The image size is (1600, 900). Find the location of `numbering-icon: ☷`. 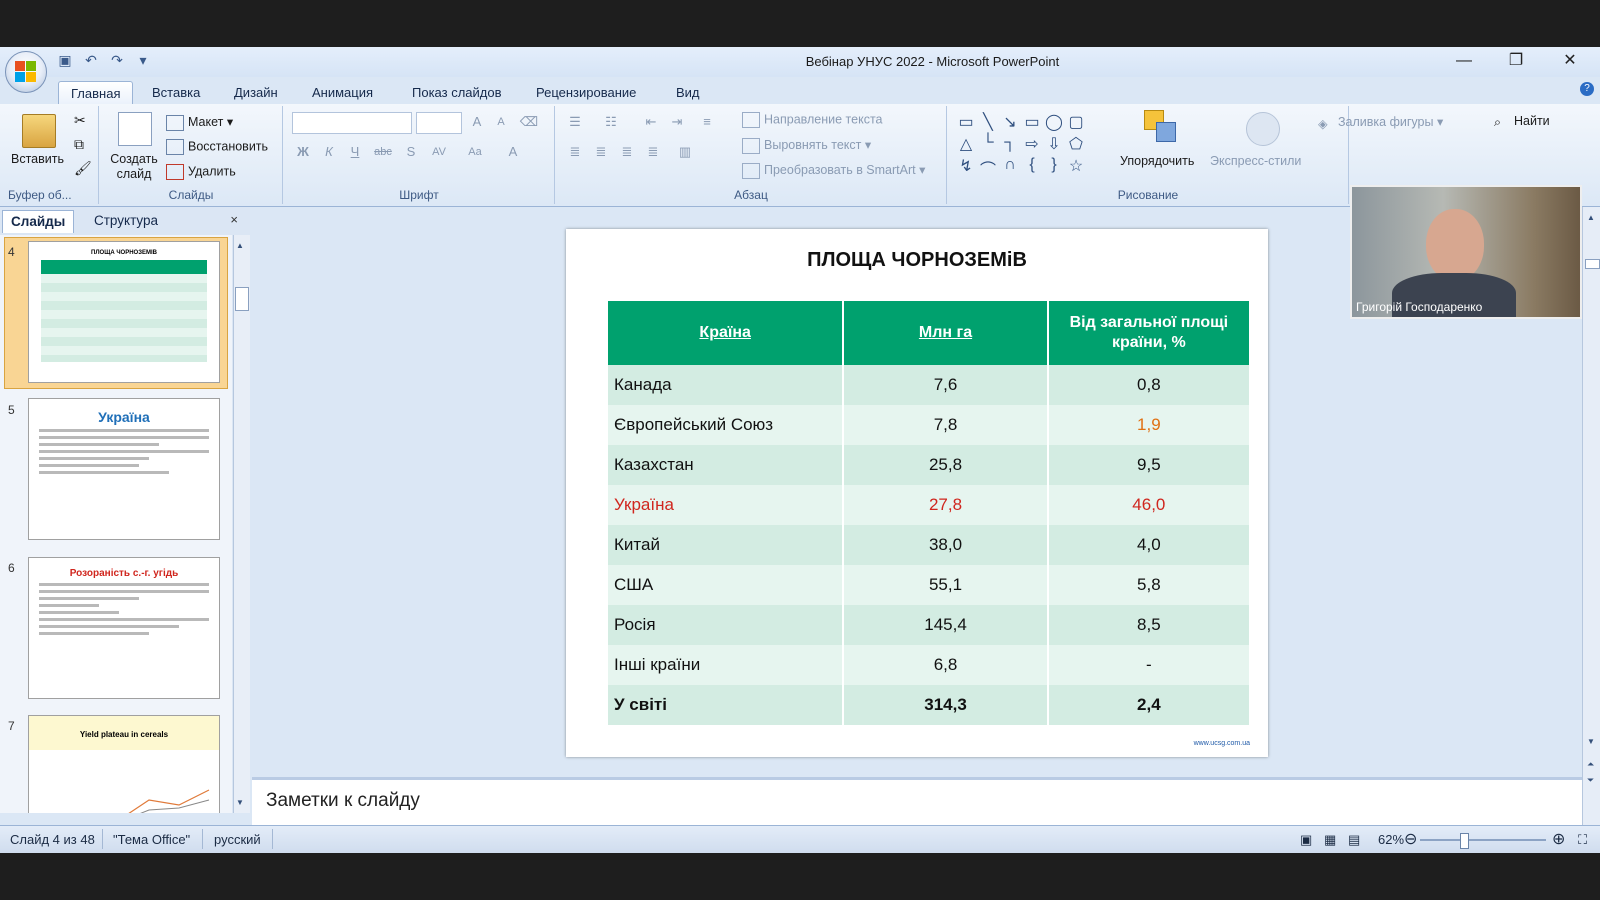

numbering-icon: ☷ is located at coordinates (611, 122).